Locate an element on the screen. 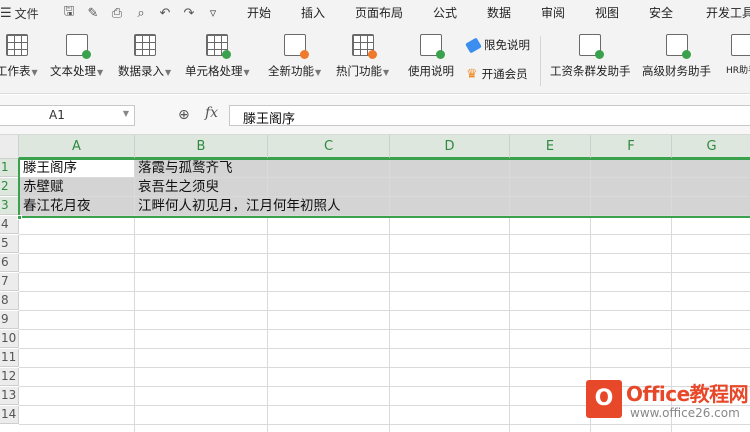 The image size is (750, 432). tab-review: 审阅 is located at coordinates (553, 13).